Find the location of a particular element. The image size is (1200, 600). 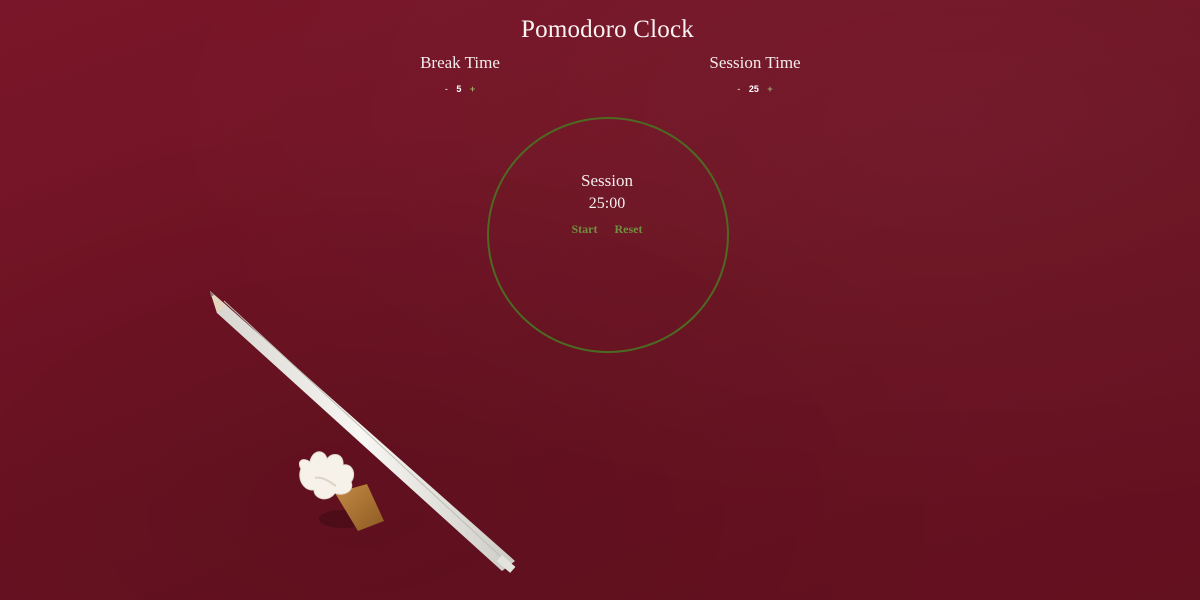

break-time-value: 5 is located at coordinates (459, 89).